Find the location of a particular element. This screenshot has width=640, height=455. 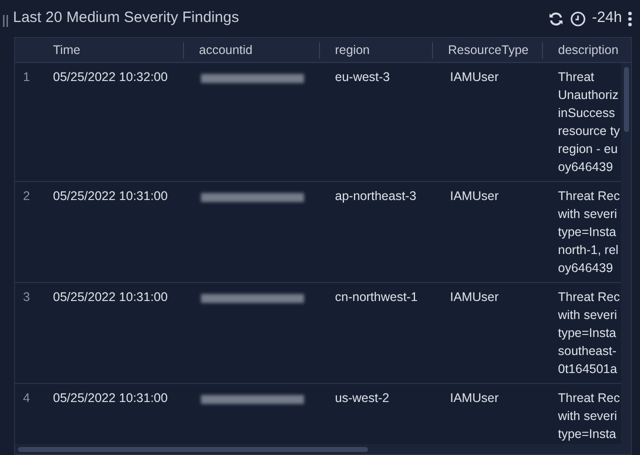

column-header: ResourceType is located at coordinates (481, 50).